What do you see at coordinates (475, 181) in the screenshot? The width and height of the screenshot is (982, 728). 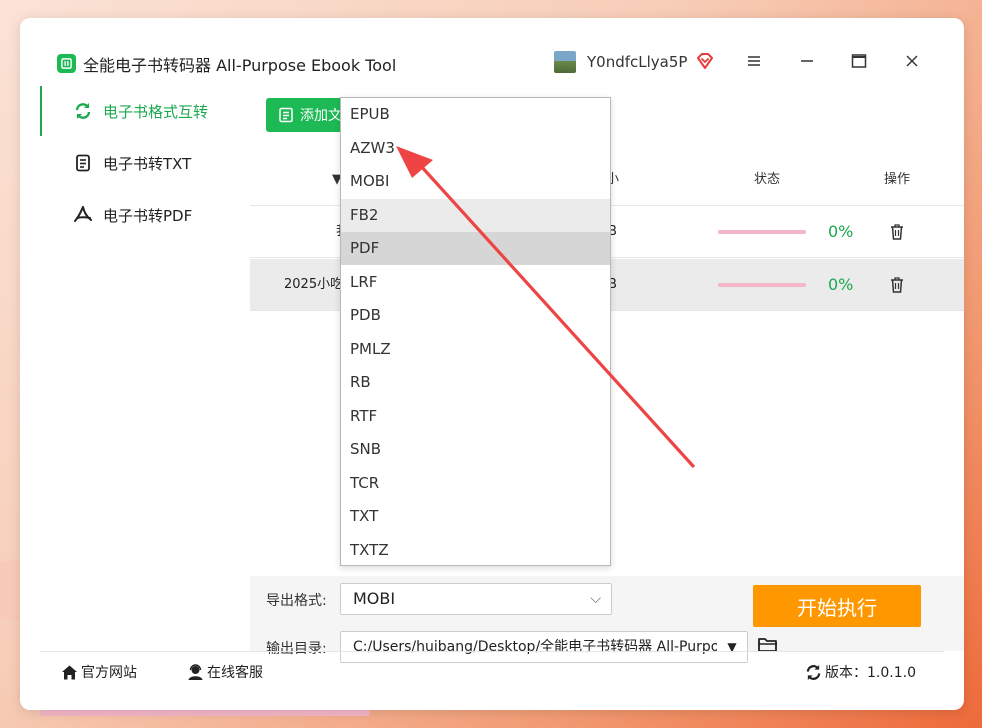 I see `format-option-mobi: MOBI` at bounding box center [475, 181].